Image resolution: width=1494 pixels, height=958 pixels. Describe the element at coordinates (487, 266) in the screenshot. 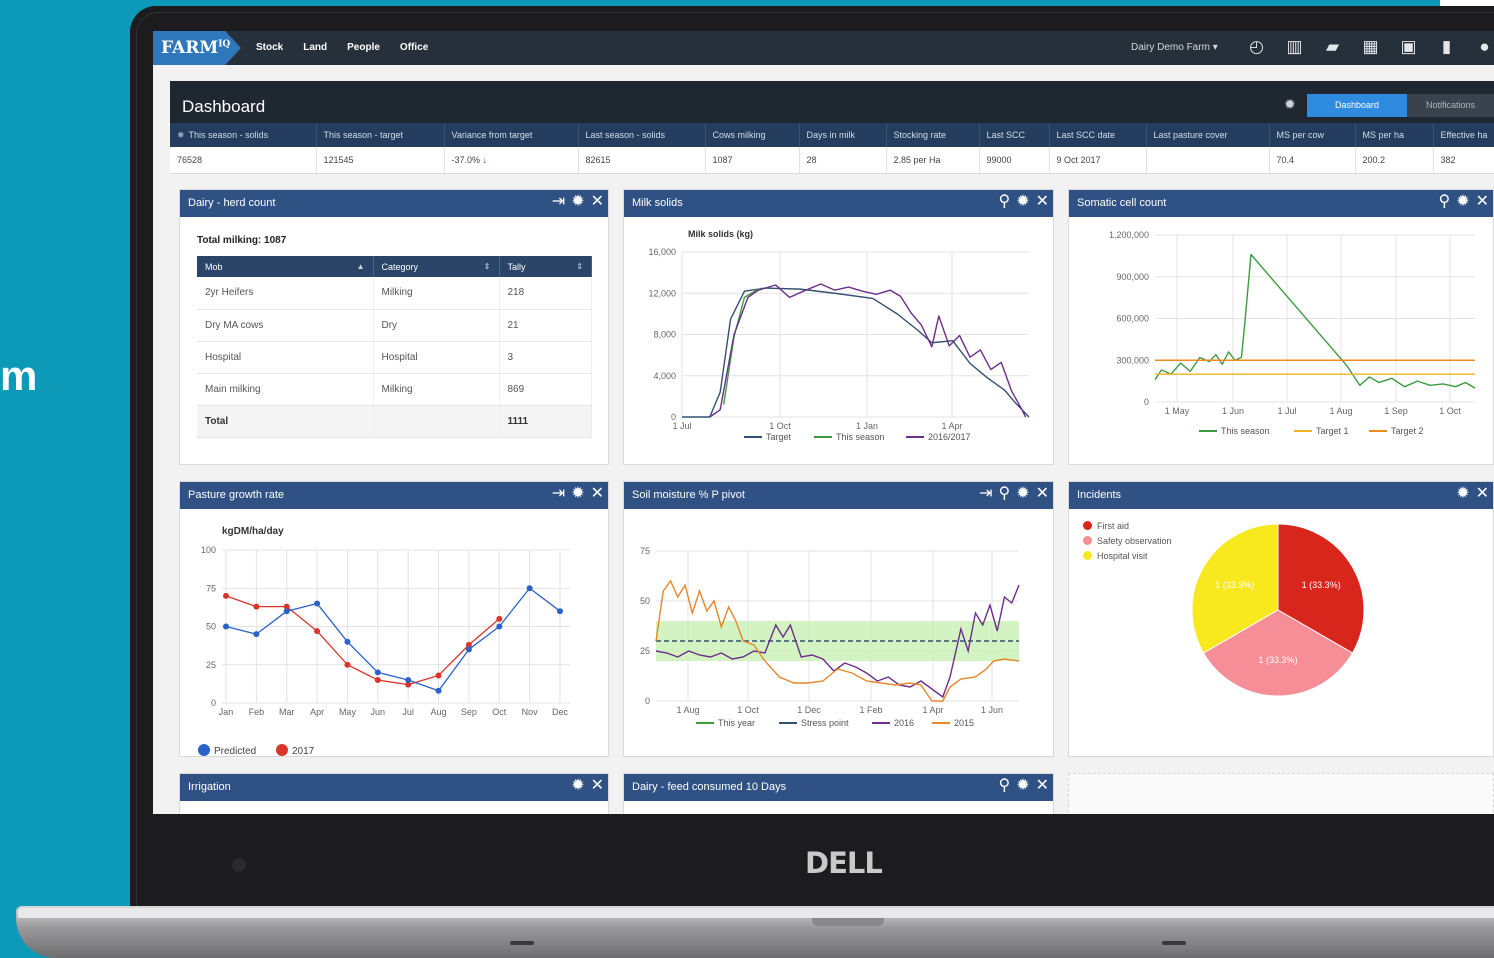

I see `sort-icon: ⇕` at that location.